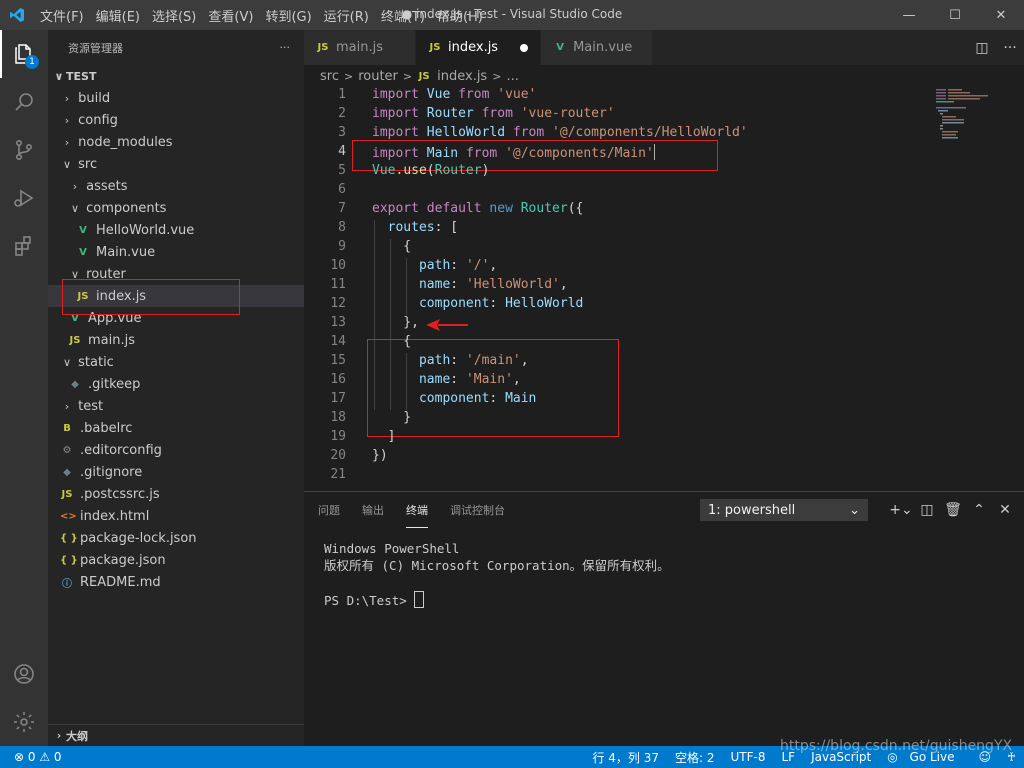 Image resolution: width=1024 pixels, height=768 pixels. Describe the element at coordinates (120, 494) in the screenshot. I see `tree-item-label: .postcssrc.js` at that location.